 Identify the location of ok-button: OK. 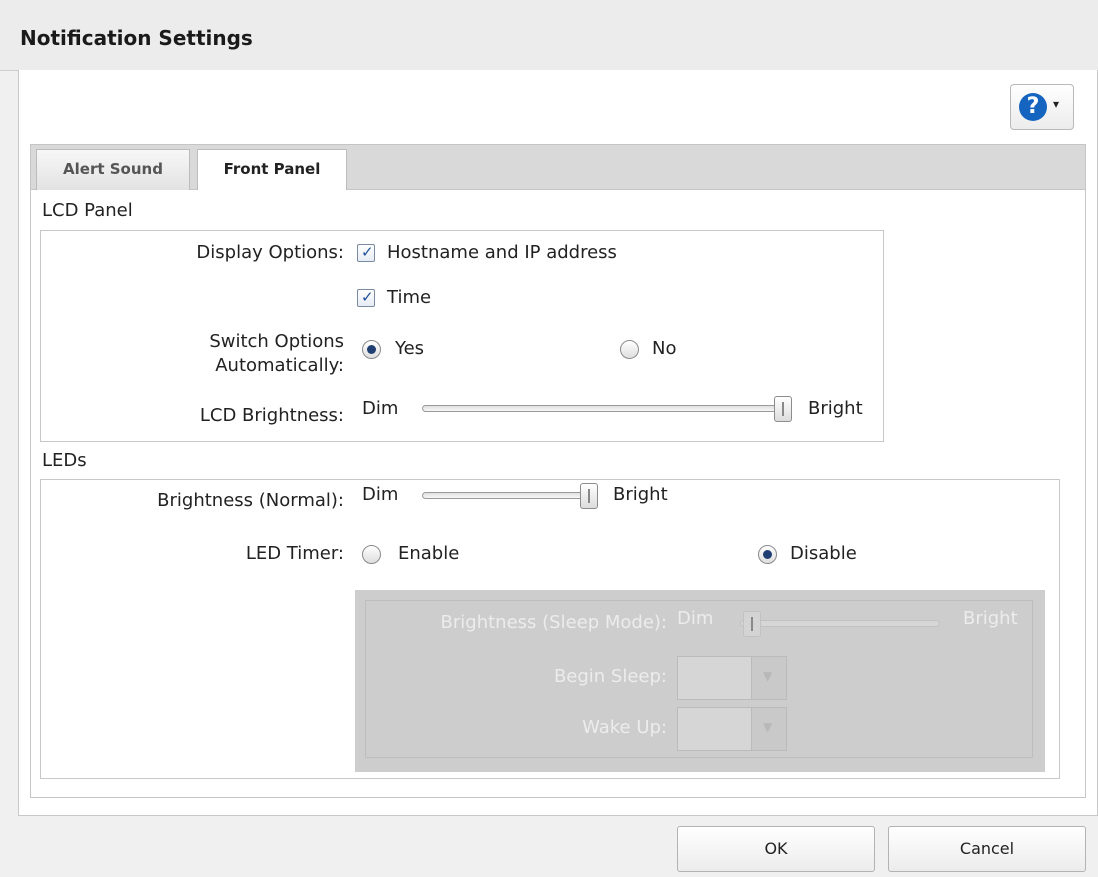
(776, 849).